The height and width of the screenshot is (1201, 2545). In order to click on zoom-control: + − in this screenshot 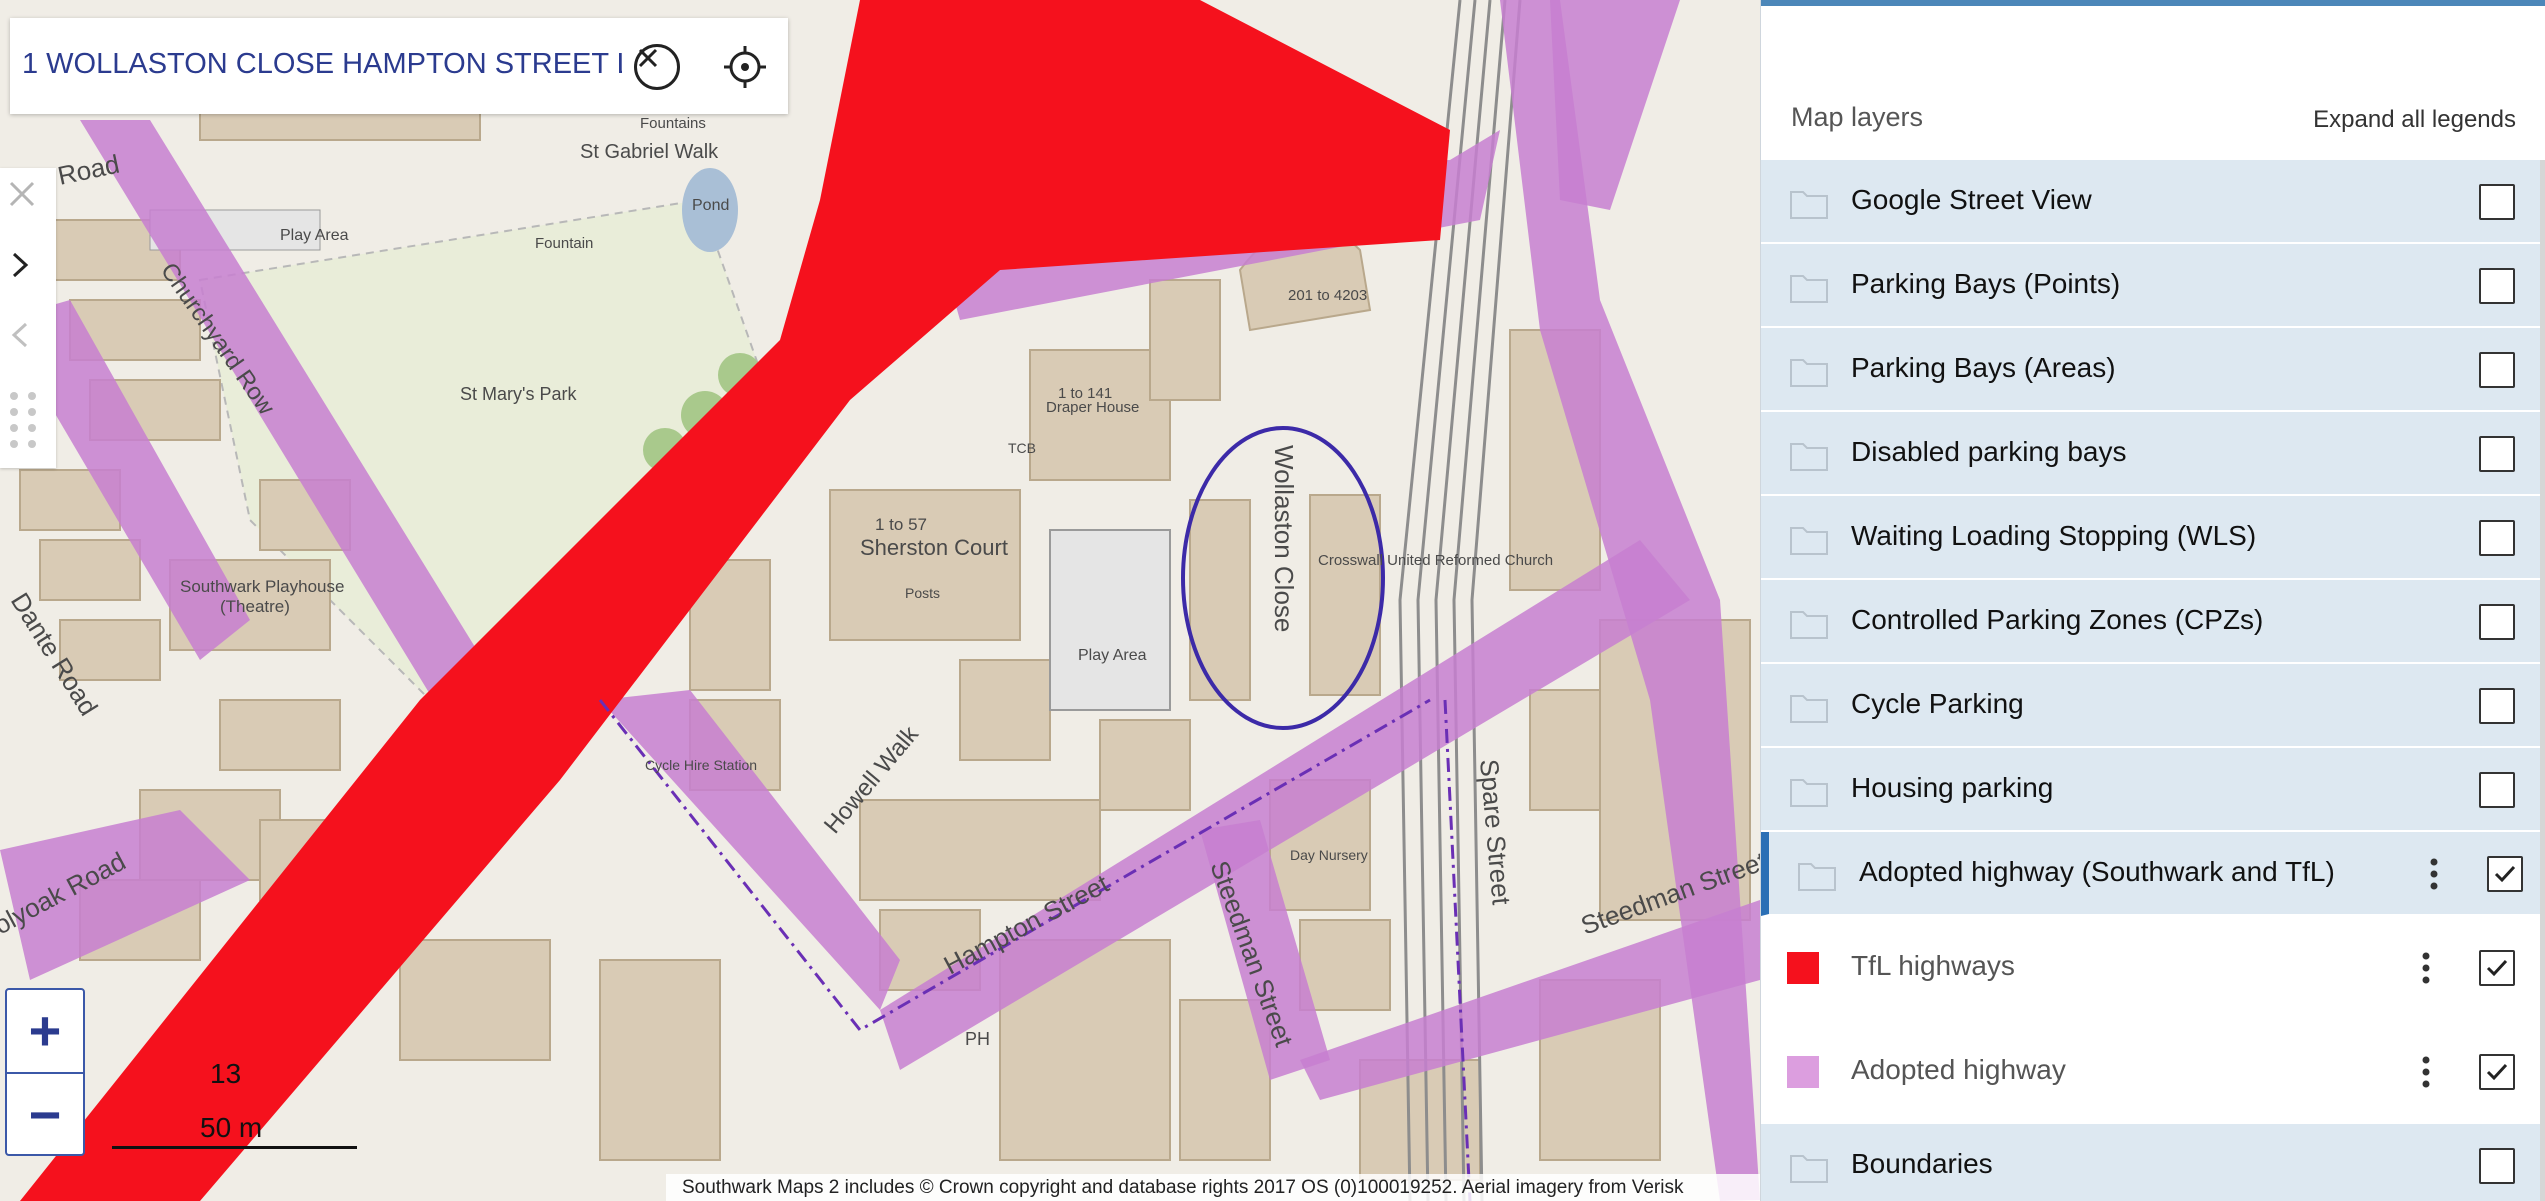, I will do `click(45, 1072)`.